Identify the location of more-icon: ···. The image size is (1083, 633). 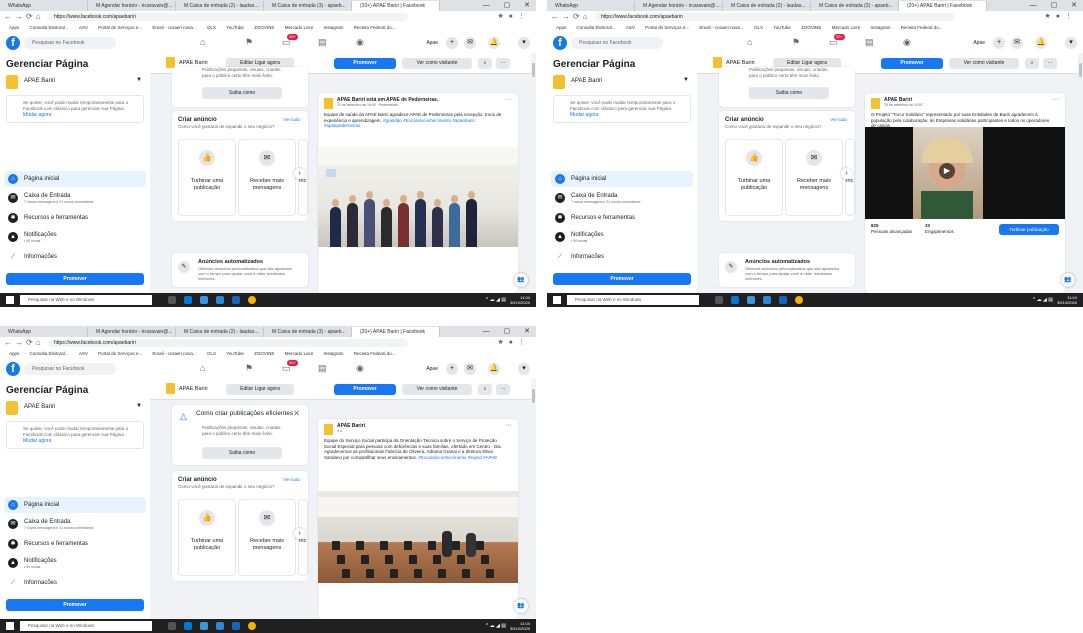
(503, 389).